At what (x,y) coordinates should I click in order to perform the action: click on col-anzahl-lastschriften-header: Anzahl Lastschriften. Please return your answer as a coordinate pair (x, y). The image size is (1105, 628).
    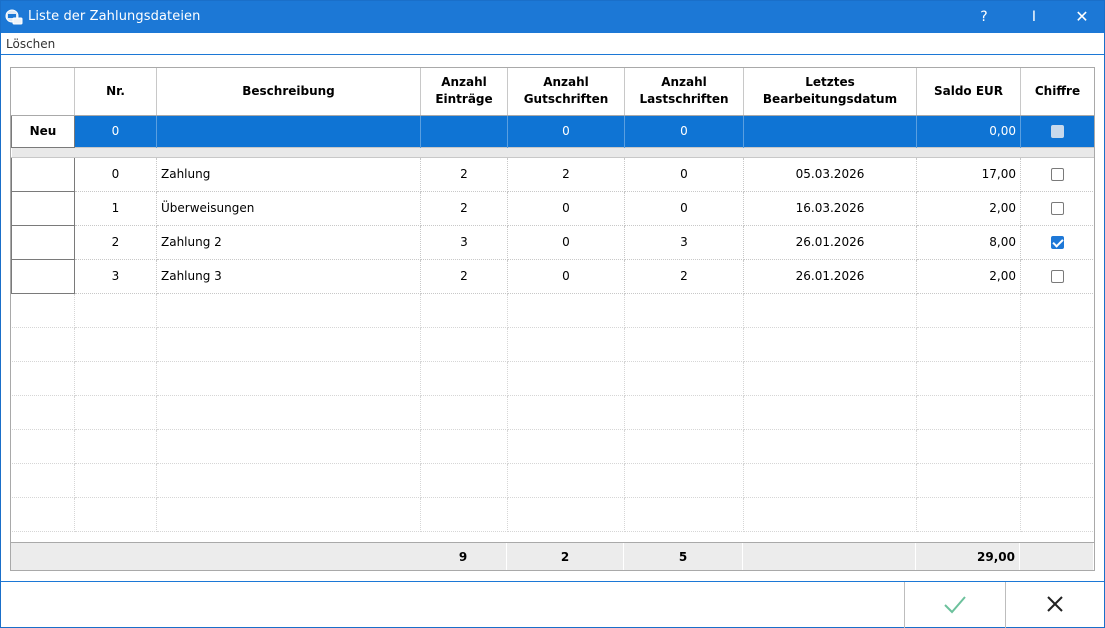
    Looking at the image, I should click on (684, 92).